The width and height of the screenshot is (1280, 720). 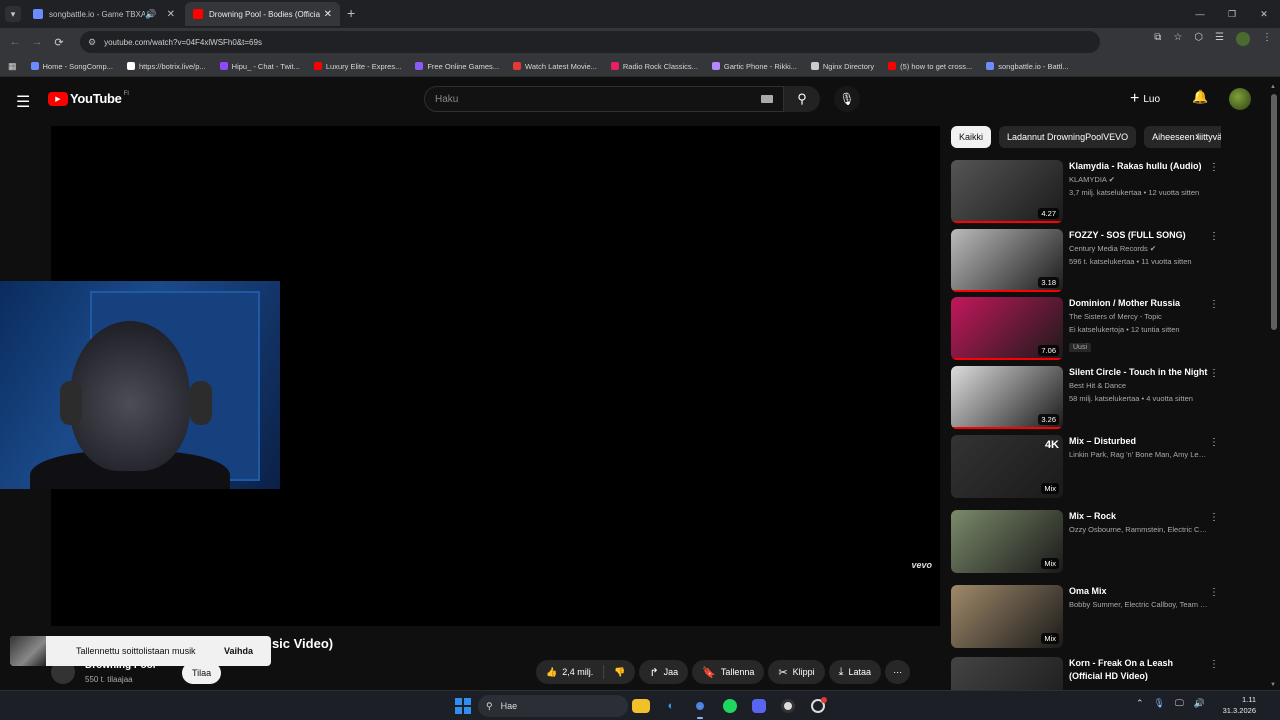 I want to click on download-button: ⤓ Lataa, so click(x=855, y=672).